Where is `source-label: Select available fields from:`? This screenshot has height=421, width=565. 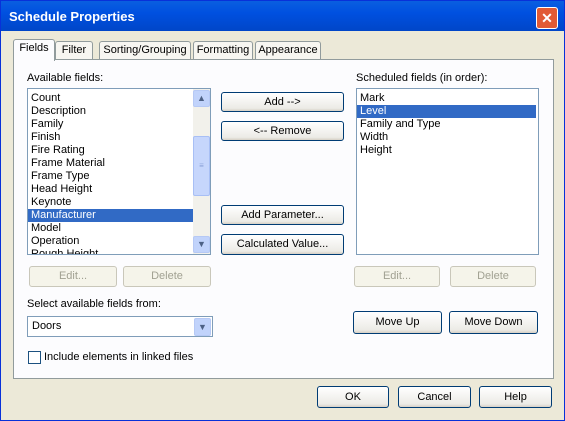
source-label: Select available fields from: is located at coordinates (94, 304).